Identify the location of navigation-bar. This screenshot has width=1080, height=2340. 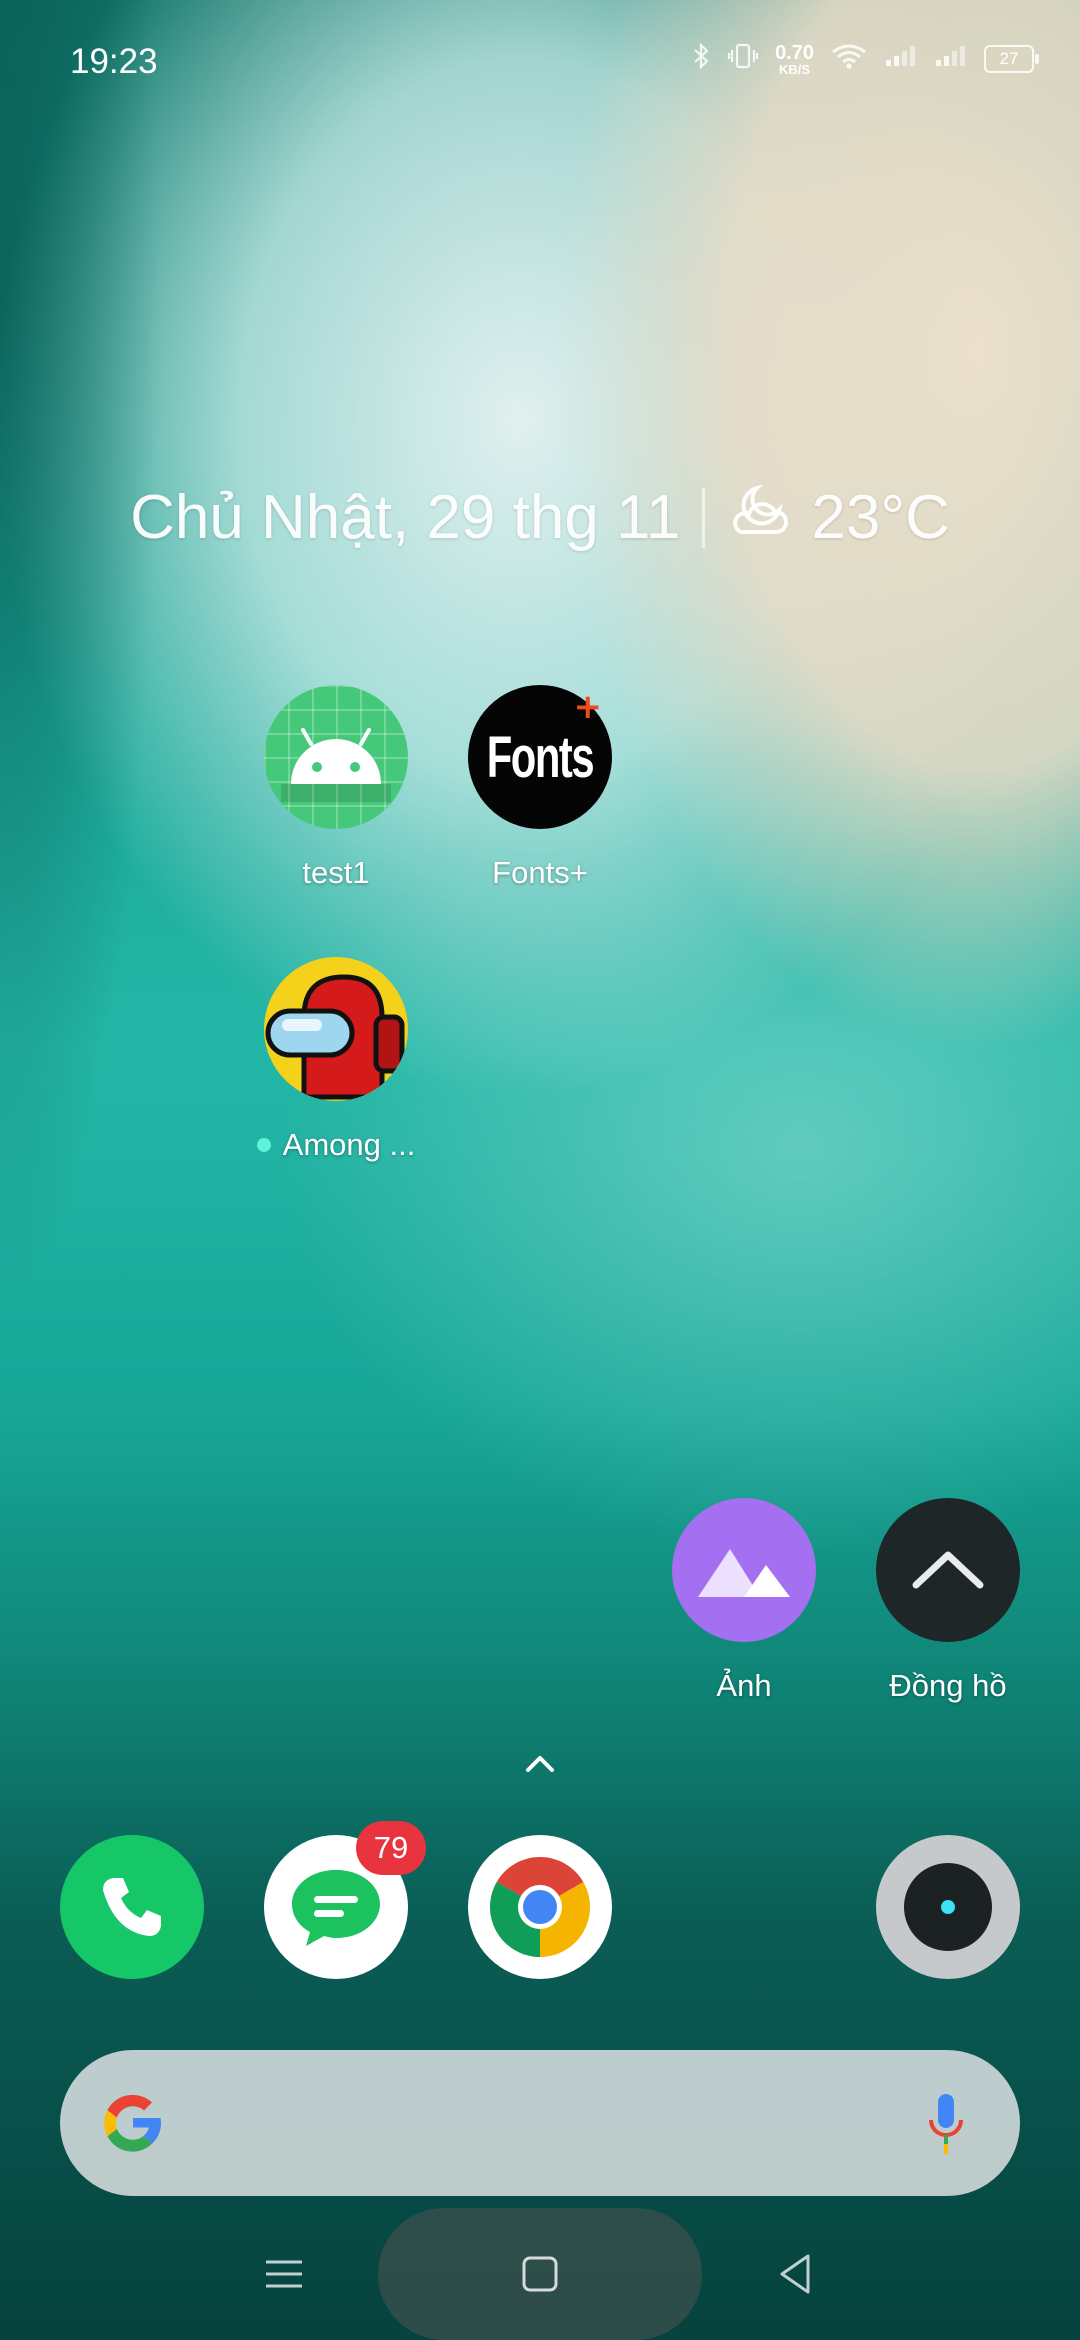
(540, 2270).